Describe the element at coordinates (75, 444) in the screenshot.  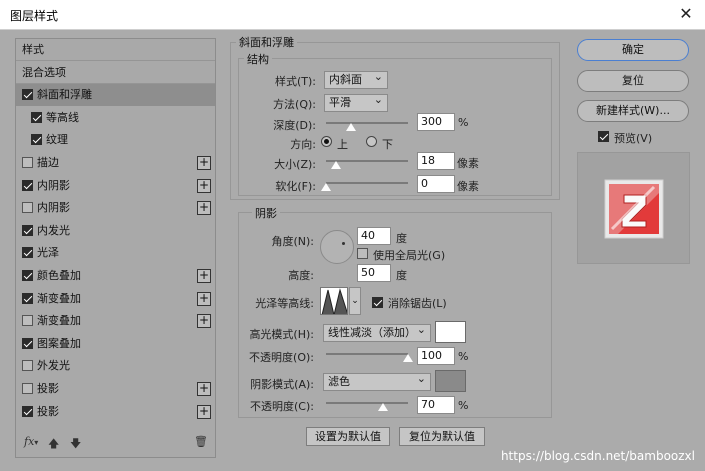
I see `arrow-down-icon: 🡇` at that location.